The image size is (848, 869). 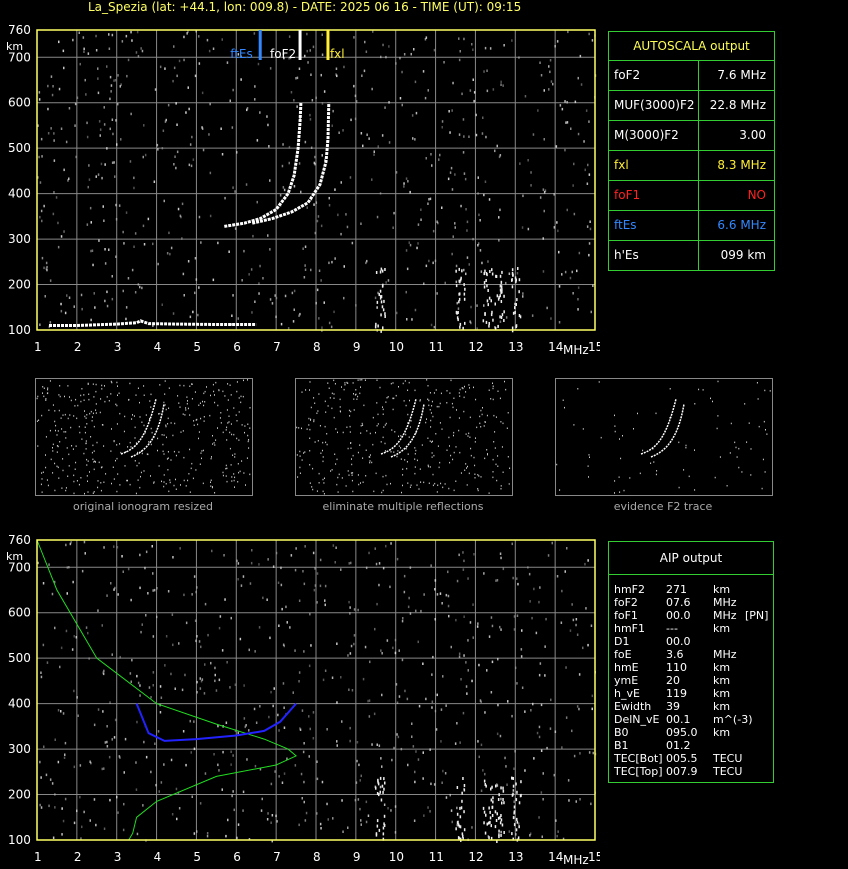 I want to click on autoscala-row: foF2 7.6 MHz, so click(x=691, y=76).